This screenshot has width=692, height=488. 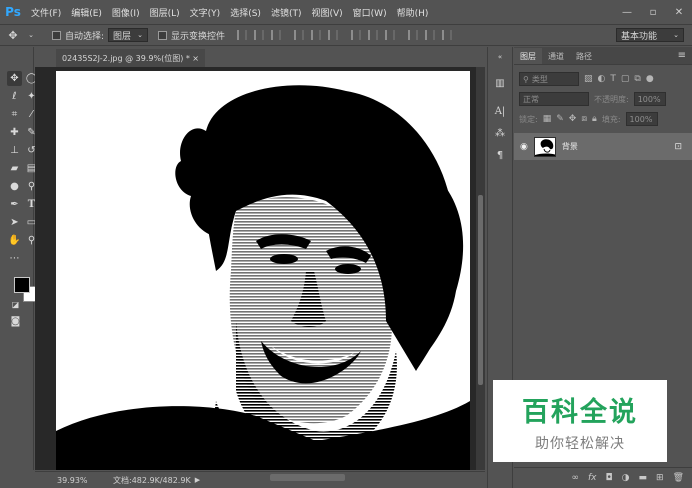 What do you see at coordinates (86, 12) in the screenshot?
I see `menu-edit: 编辑(E)` at bounding box center [86, 12].